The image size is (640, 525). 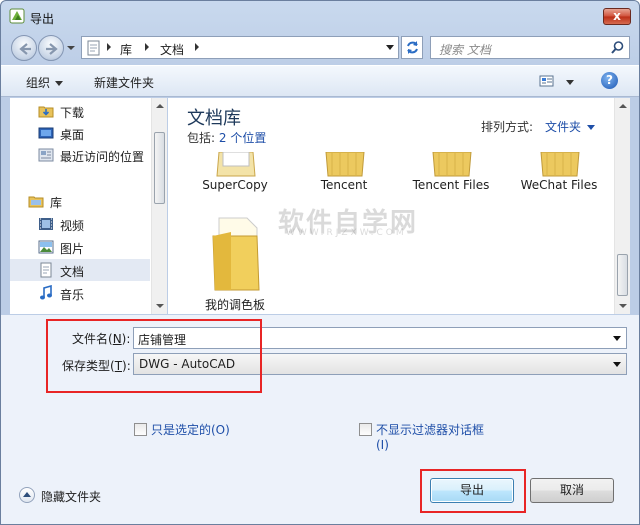 What do you see at coordinates (124, 82) in the screenshot?
I see `new-folder-button: 新建文件夹` at bounding box center [124, 82].